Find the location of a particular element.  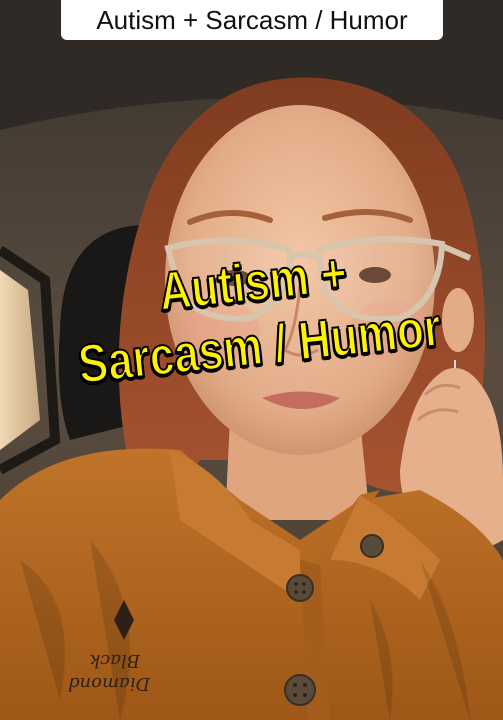

top-caption: Autism + Sarcasm / Humor is located at coordinates (252, 20).